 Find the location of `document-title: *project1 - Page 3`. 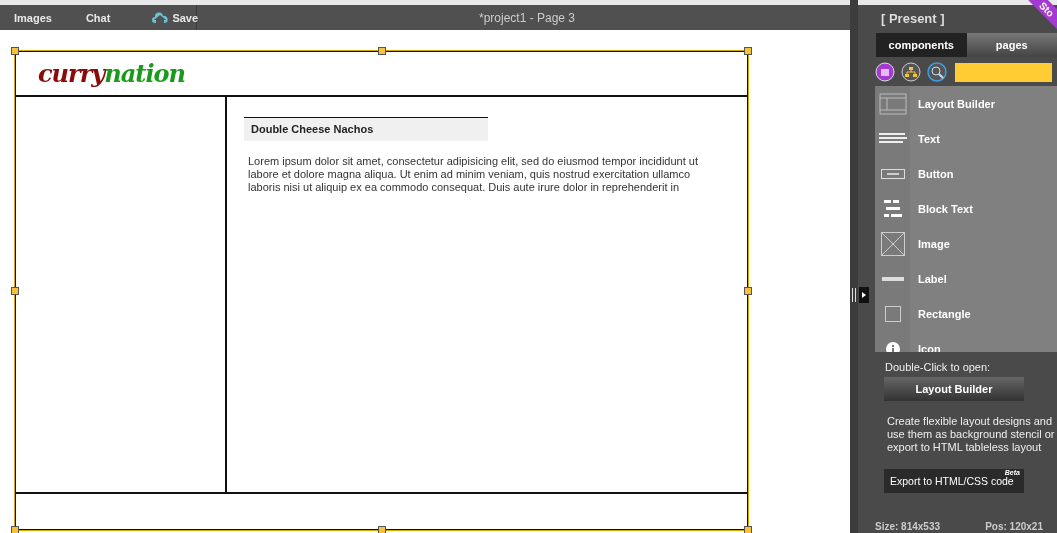

document-title: *project1 - Page 3 is located at coordinates (527, 18).